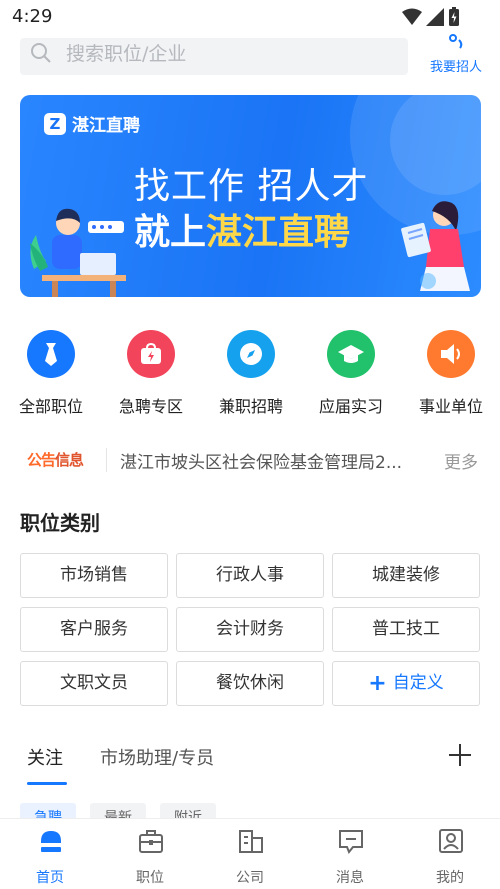 Image resolution: width=500 pixels, height=889 pixels. What do you see at coordinates (47, 783) in the screenshot?
I see `tab-indicator` at bounding box center [47, 783].